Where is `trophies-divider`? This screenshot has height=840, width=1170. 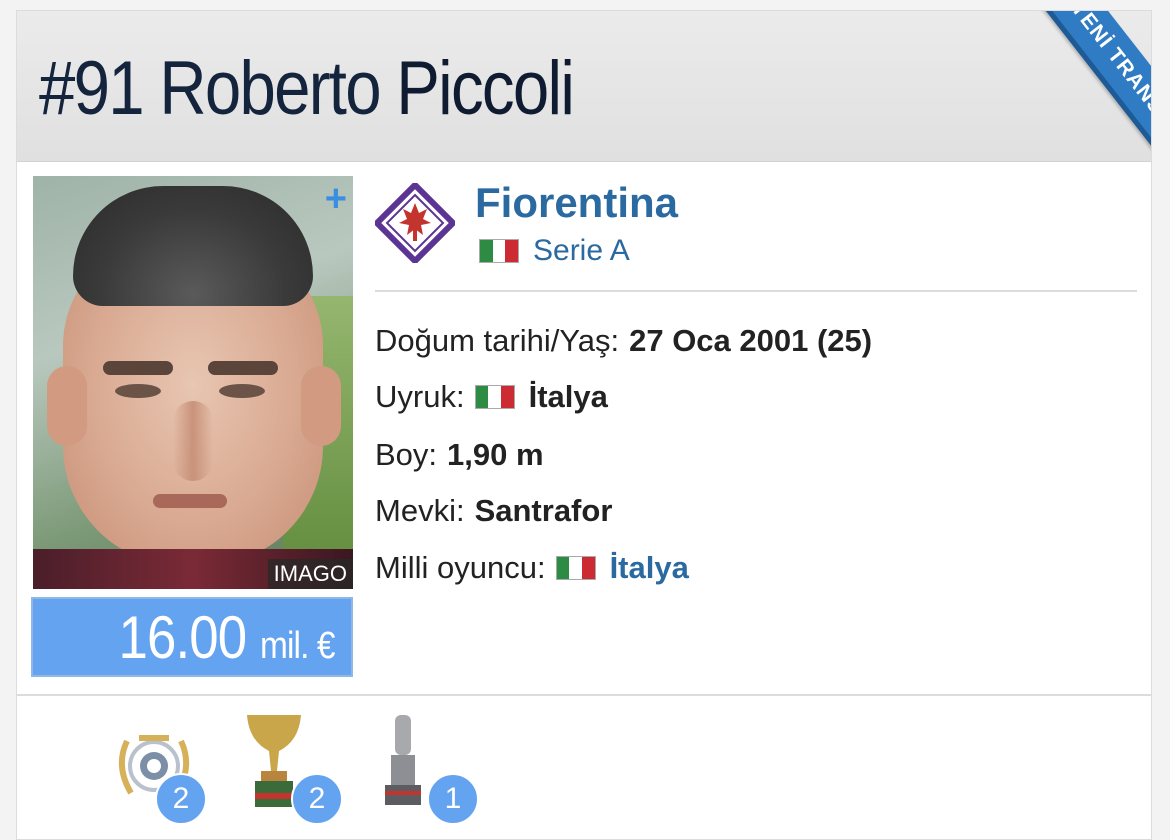 trophies-divider is located at coordinates (584, 695).